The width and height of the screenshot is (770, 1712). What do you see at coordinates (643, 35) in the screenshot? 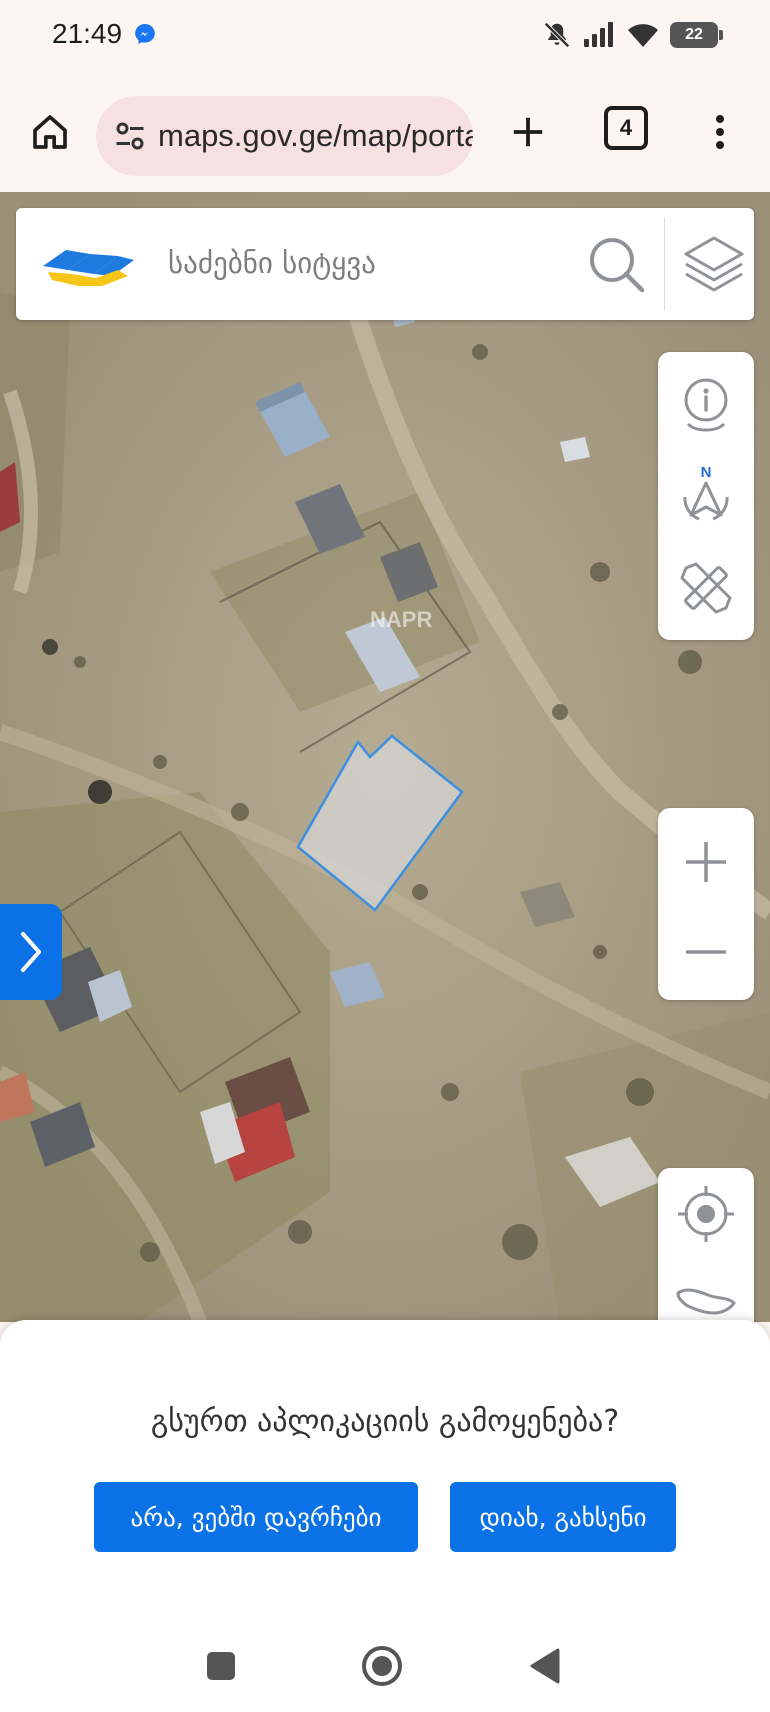
I see `wifi-icon` at bounding box center [643, 35].